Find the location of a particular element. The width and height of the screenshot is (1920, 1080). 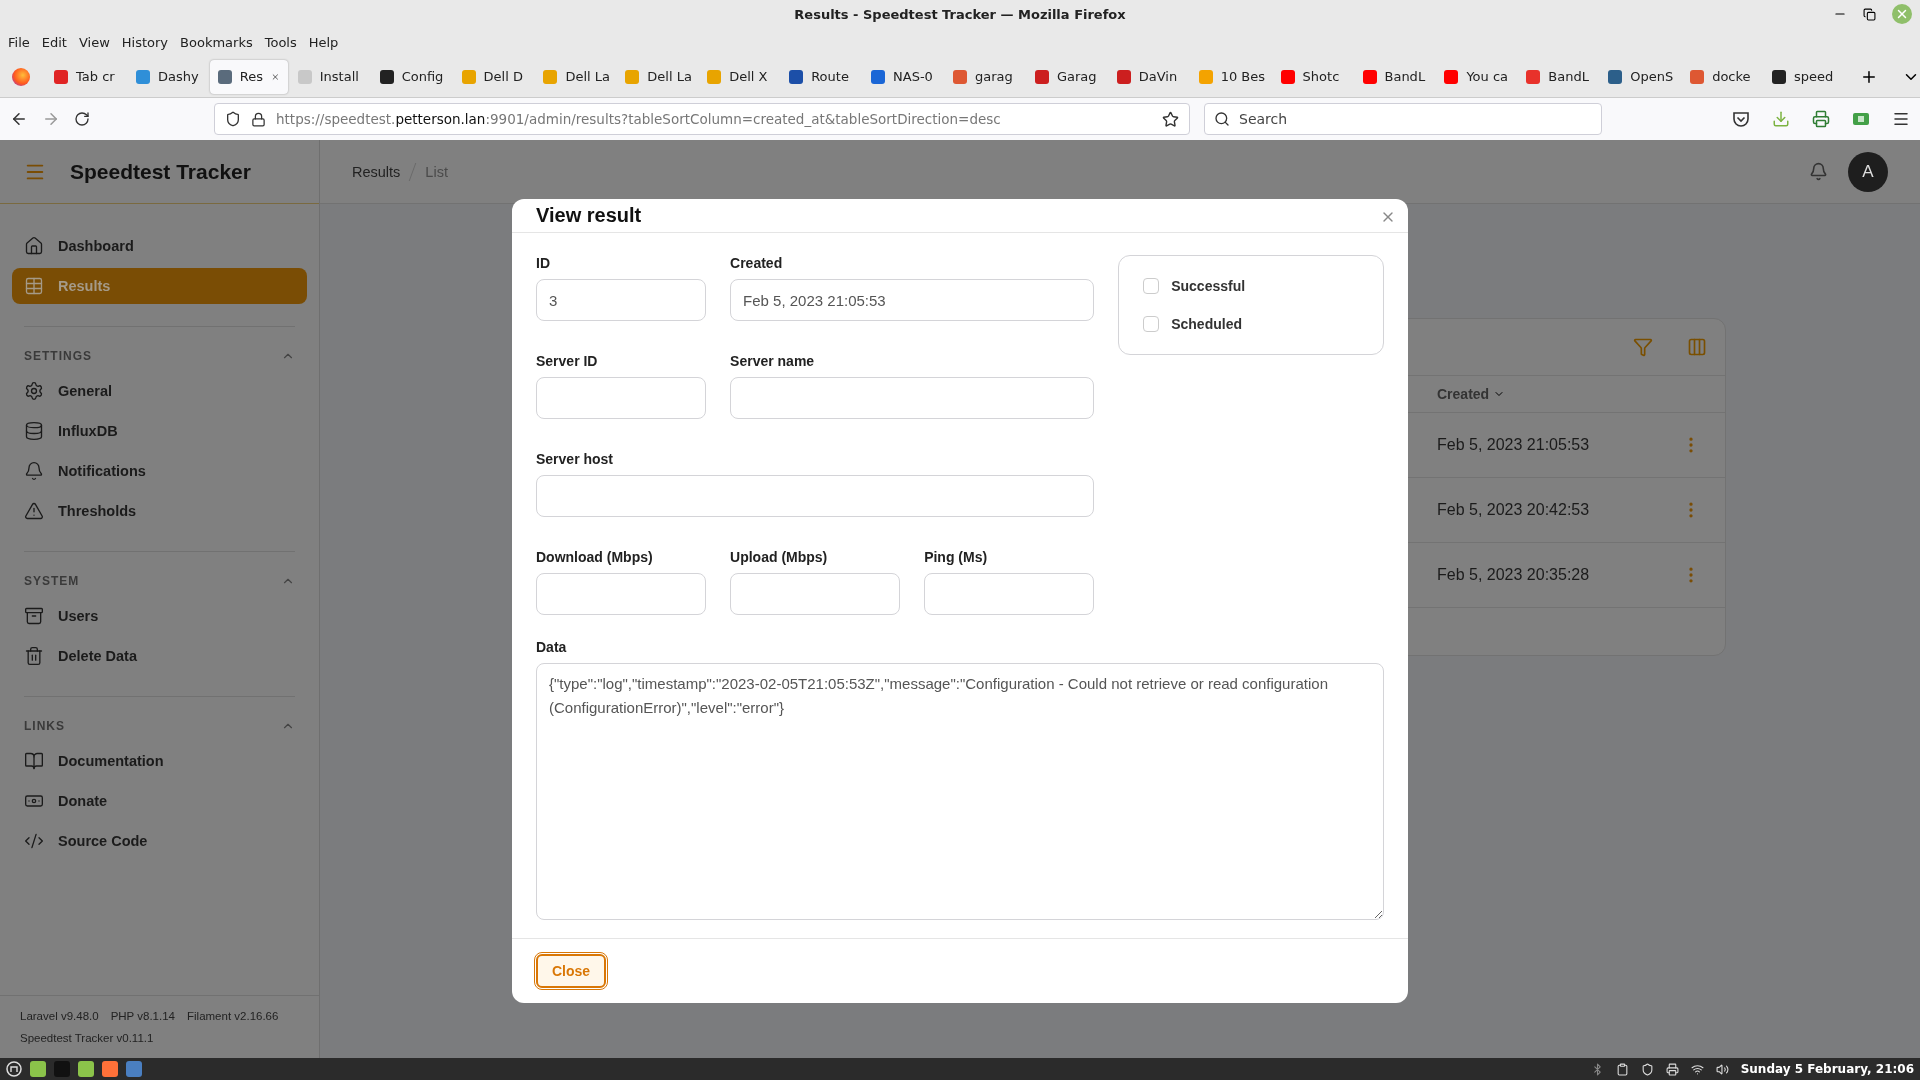

browser-tab: 10 Bes is located at coordinates (1230, 76).